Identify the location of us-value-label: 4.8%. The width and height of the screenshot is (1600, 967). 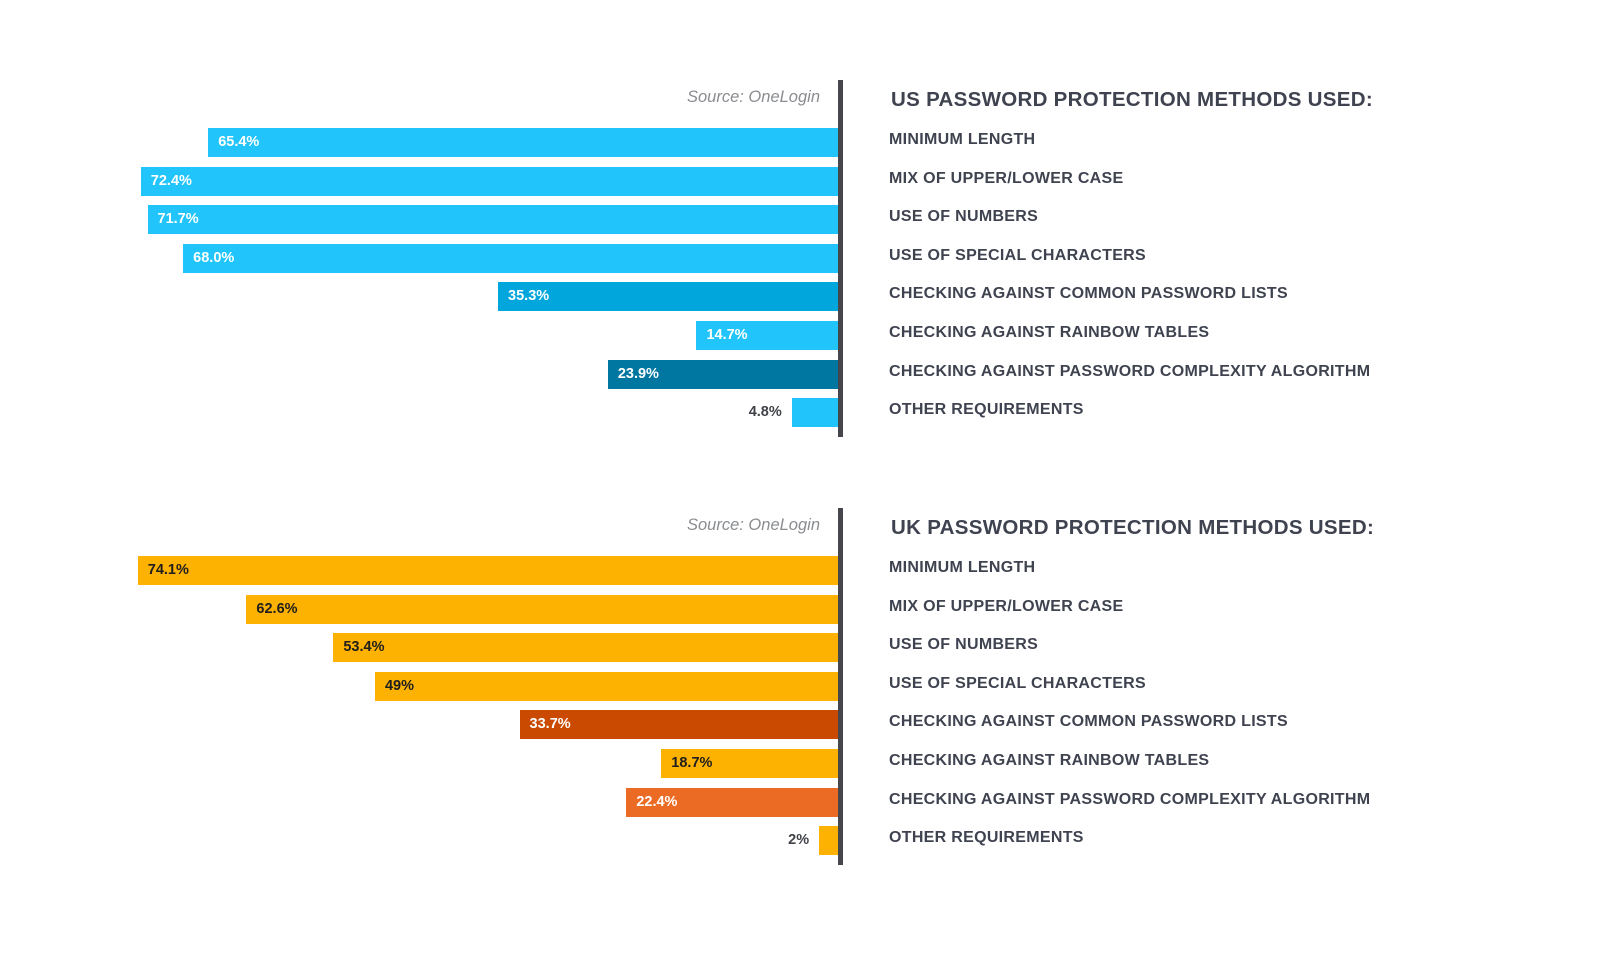
(765, 412).